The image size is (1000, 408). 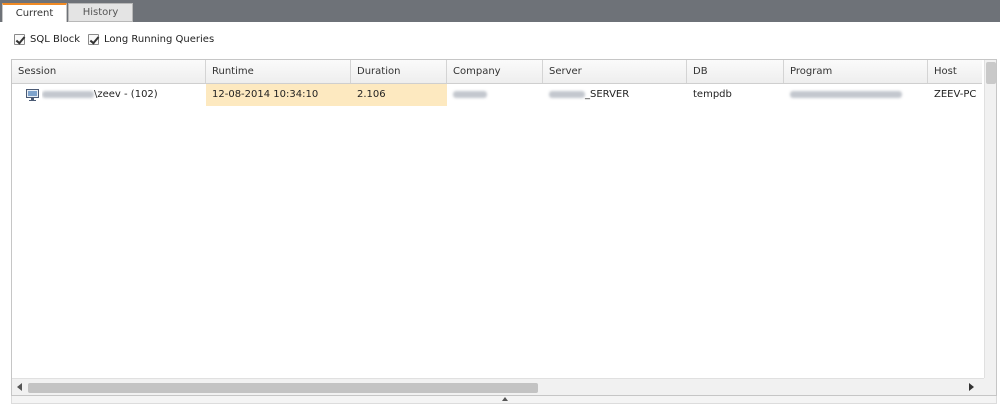 What do you see at coordinates (399, 95) in the screenshot?
I see `cell-duration: 2.106` at bounding box center [399, 95].